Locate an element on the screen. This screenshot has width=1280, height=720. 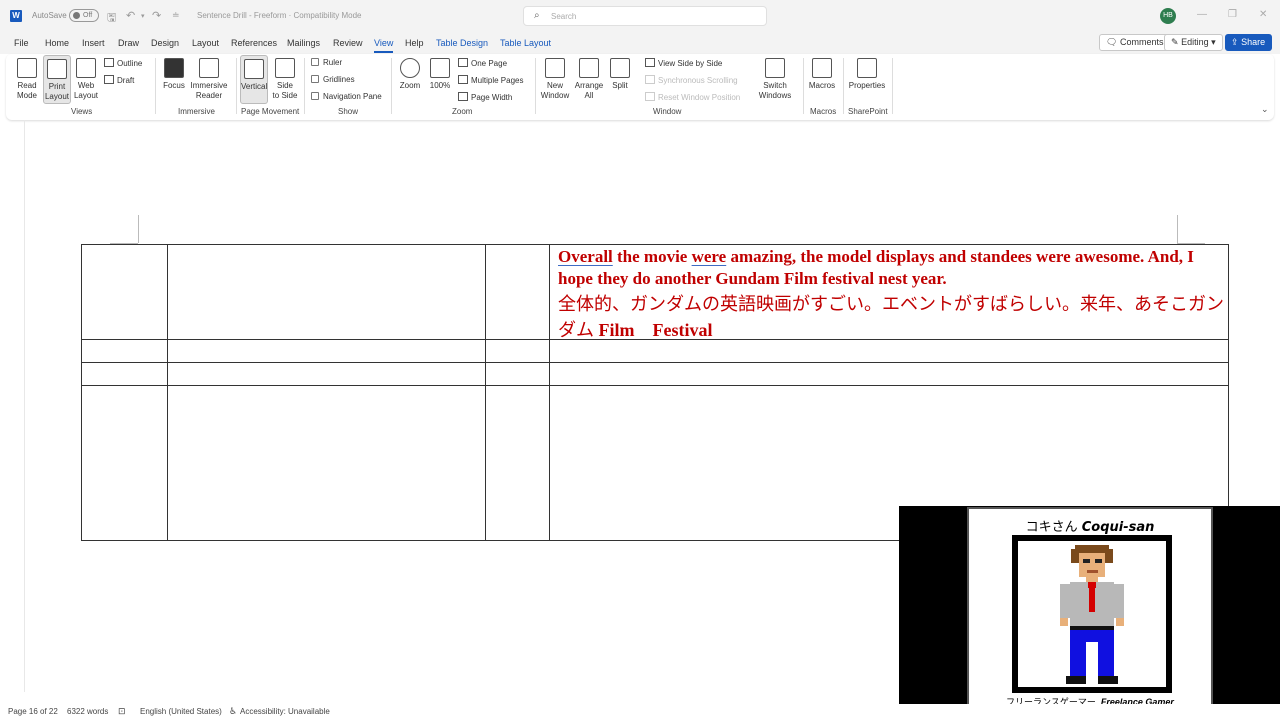
zoom-100-button: 100% is located at coordinates (440, 74).